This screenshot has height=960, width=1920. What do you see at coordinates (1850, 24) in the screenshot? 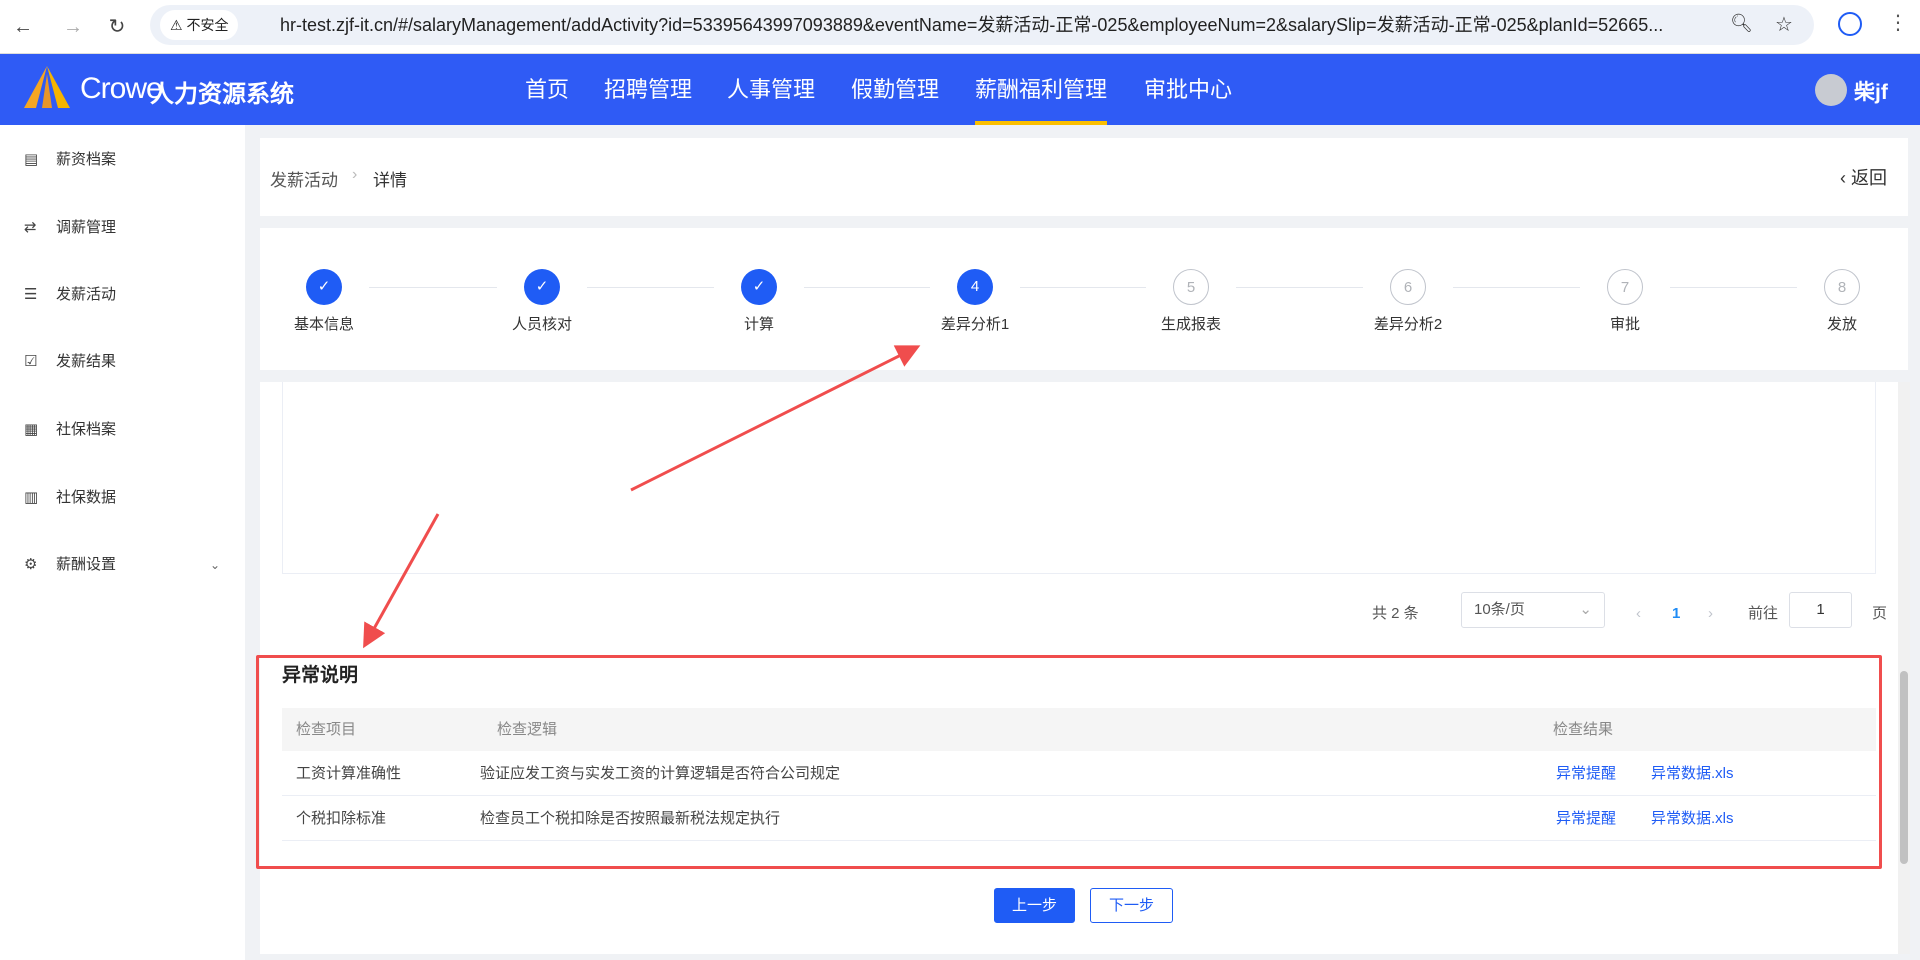
I see `profile-icon` at bounding box center [1850, 24].